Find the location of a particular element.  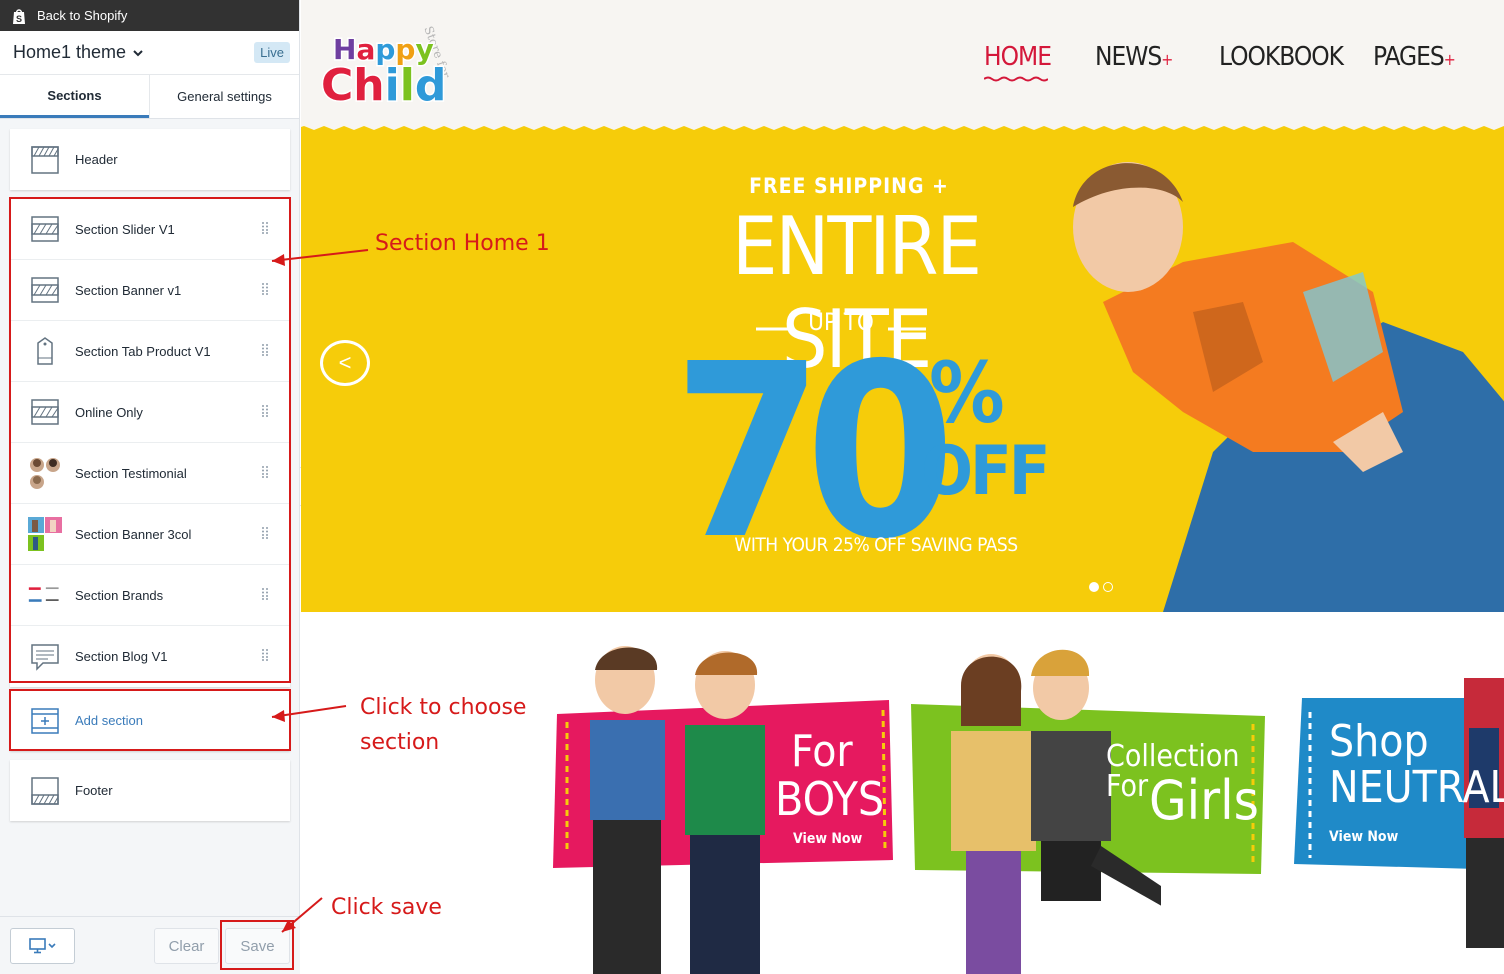

nav-item-pages: PAGES+ is located at coordinates (1414, 57).